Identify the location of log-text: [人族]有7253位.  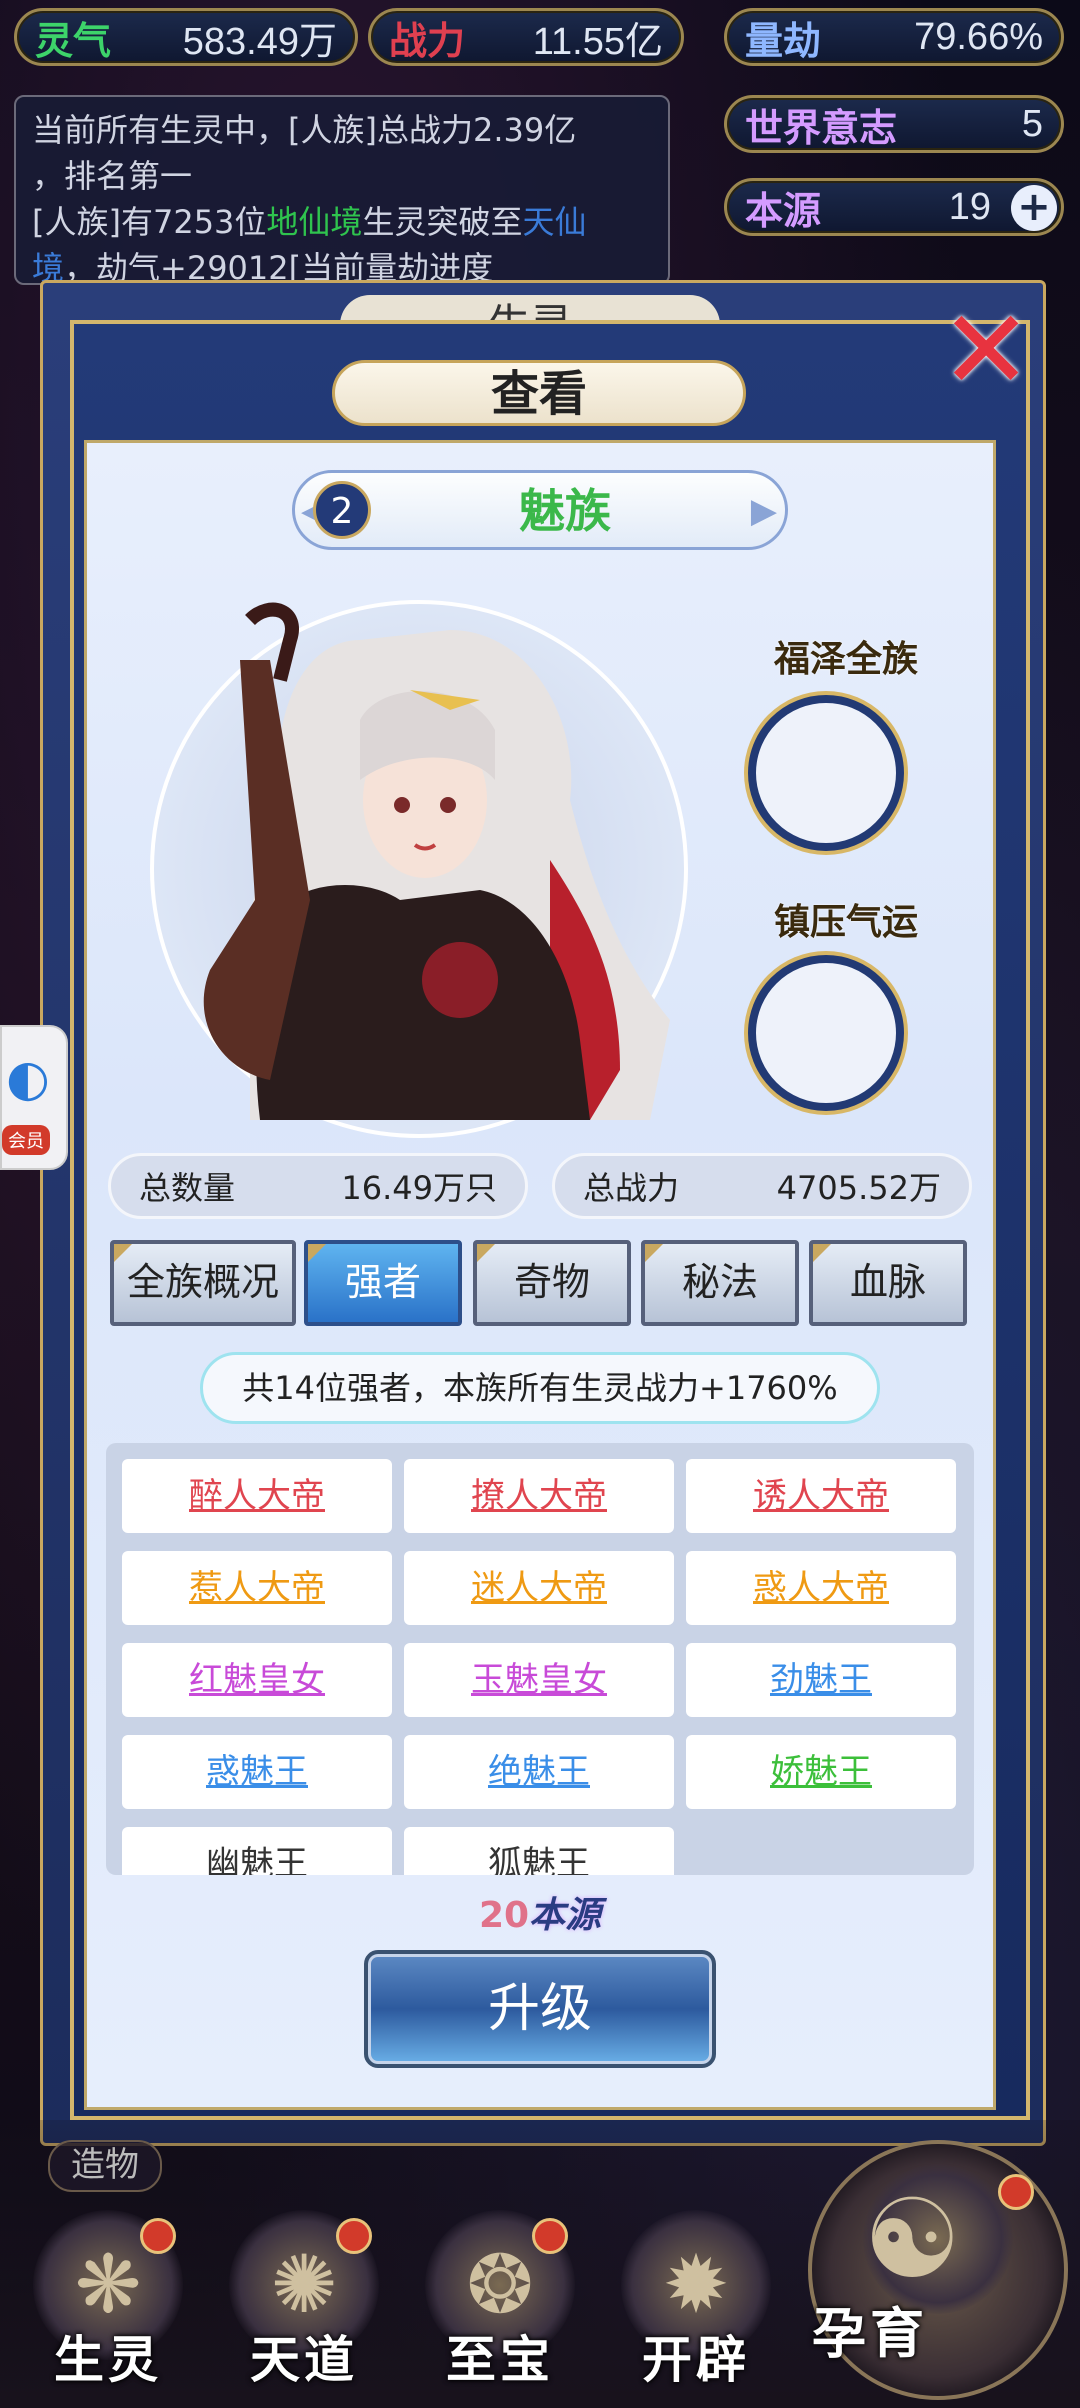
(149, 222).